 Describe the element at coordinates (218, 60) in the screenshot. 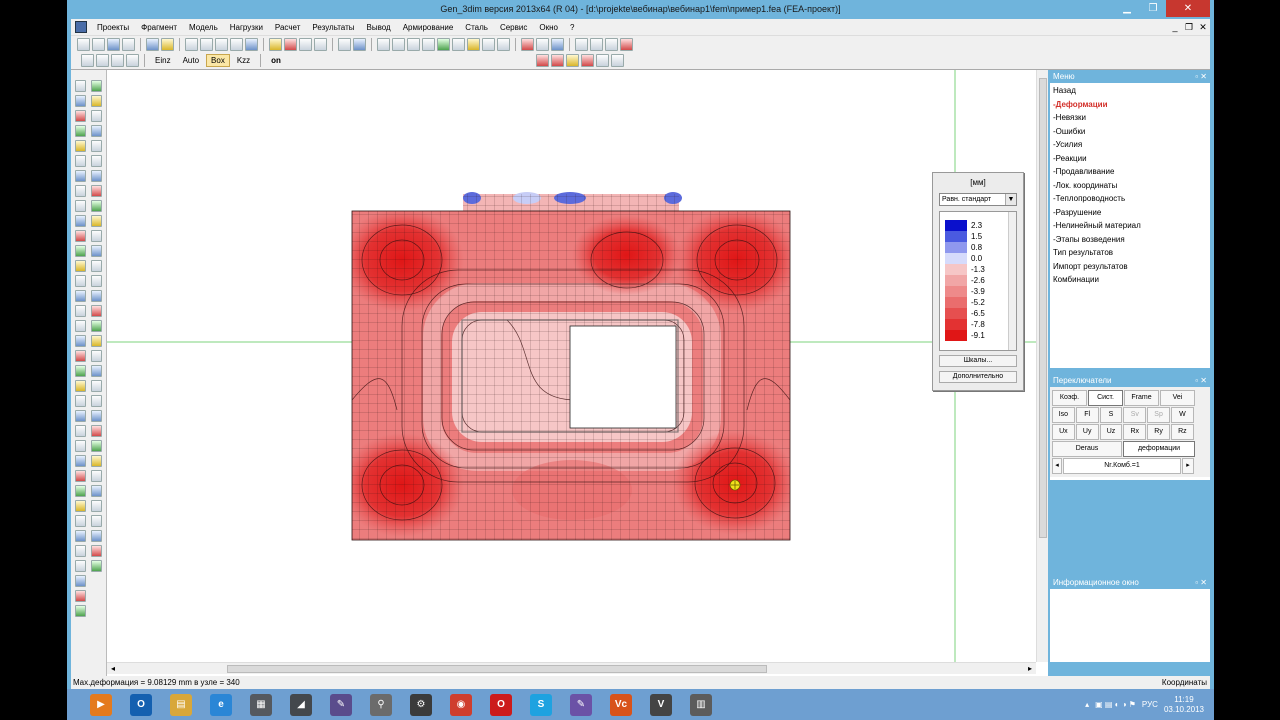

I see `box-button: Box` at that location.